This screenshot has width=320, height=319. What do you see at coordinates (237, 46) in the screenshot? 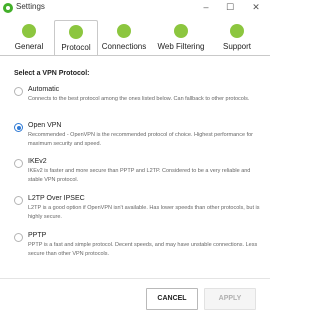
I see `tab-label: Support` at bounding box center [237, 46].